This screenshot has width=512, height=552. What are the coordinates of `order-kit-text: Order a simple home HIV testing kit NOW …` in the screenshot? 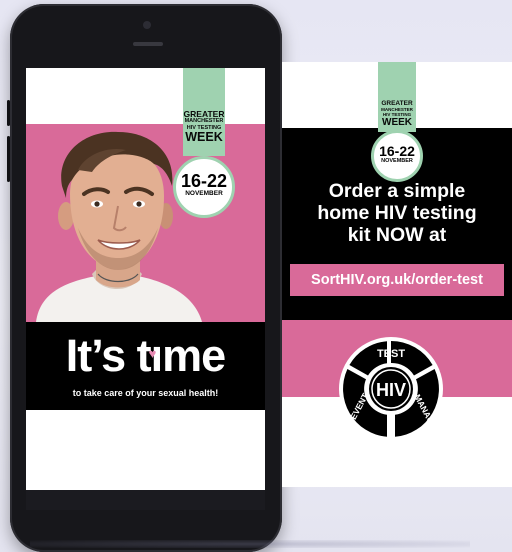 It's located at (397, 213).